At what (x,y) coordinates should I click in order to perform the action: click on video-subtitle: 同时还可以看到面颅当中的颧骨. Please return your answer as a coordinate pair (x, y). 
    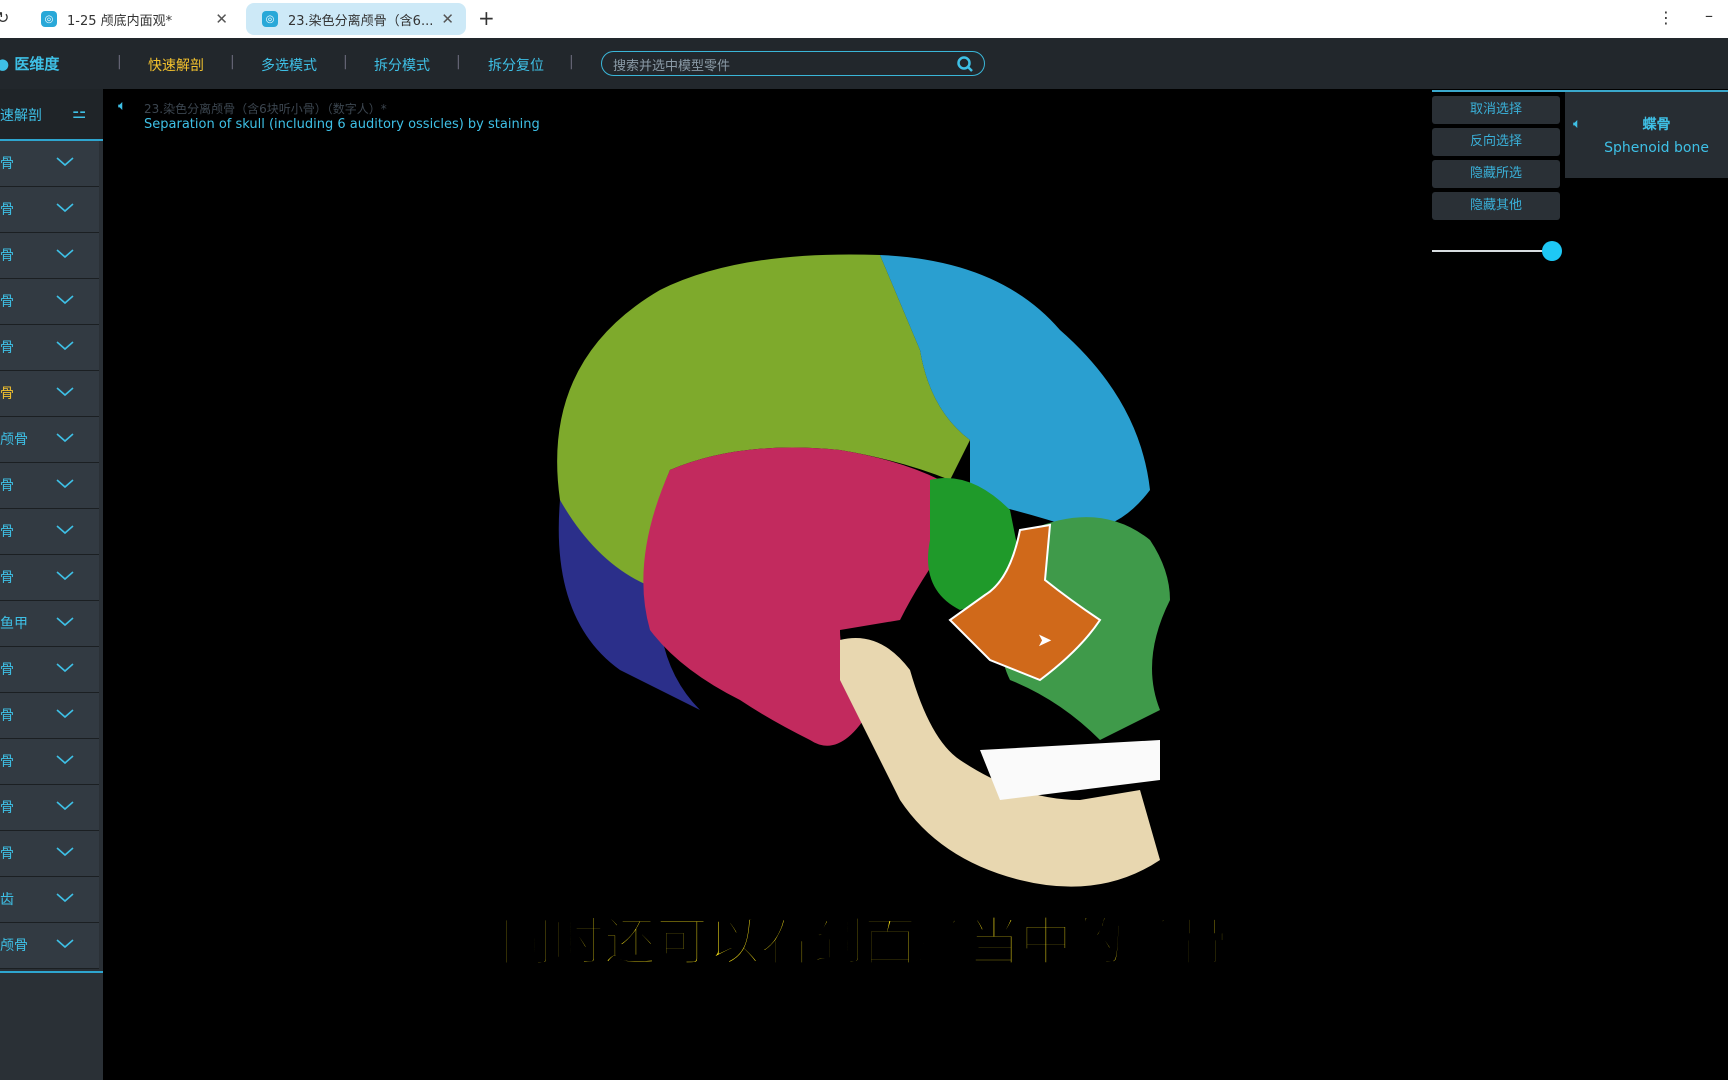
    Looking at the image, I should click on (864, 943).